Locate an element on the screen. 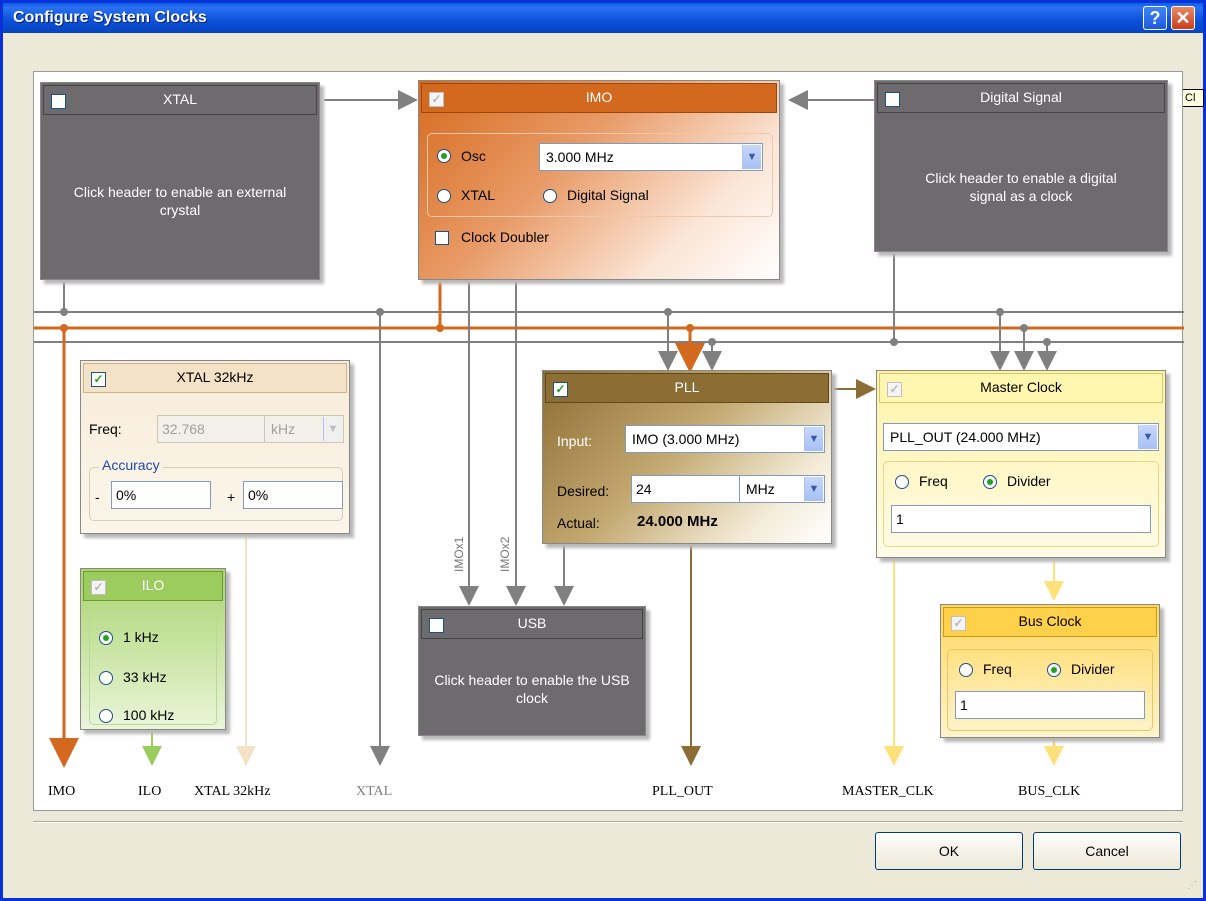 Image resolution: width=1206 pixels, height=901 pixels. pll-actual-value: 24.000 MHz is located at coordinates (677, 521).